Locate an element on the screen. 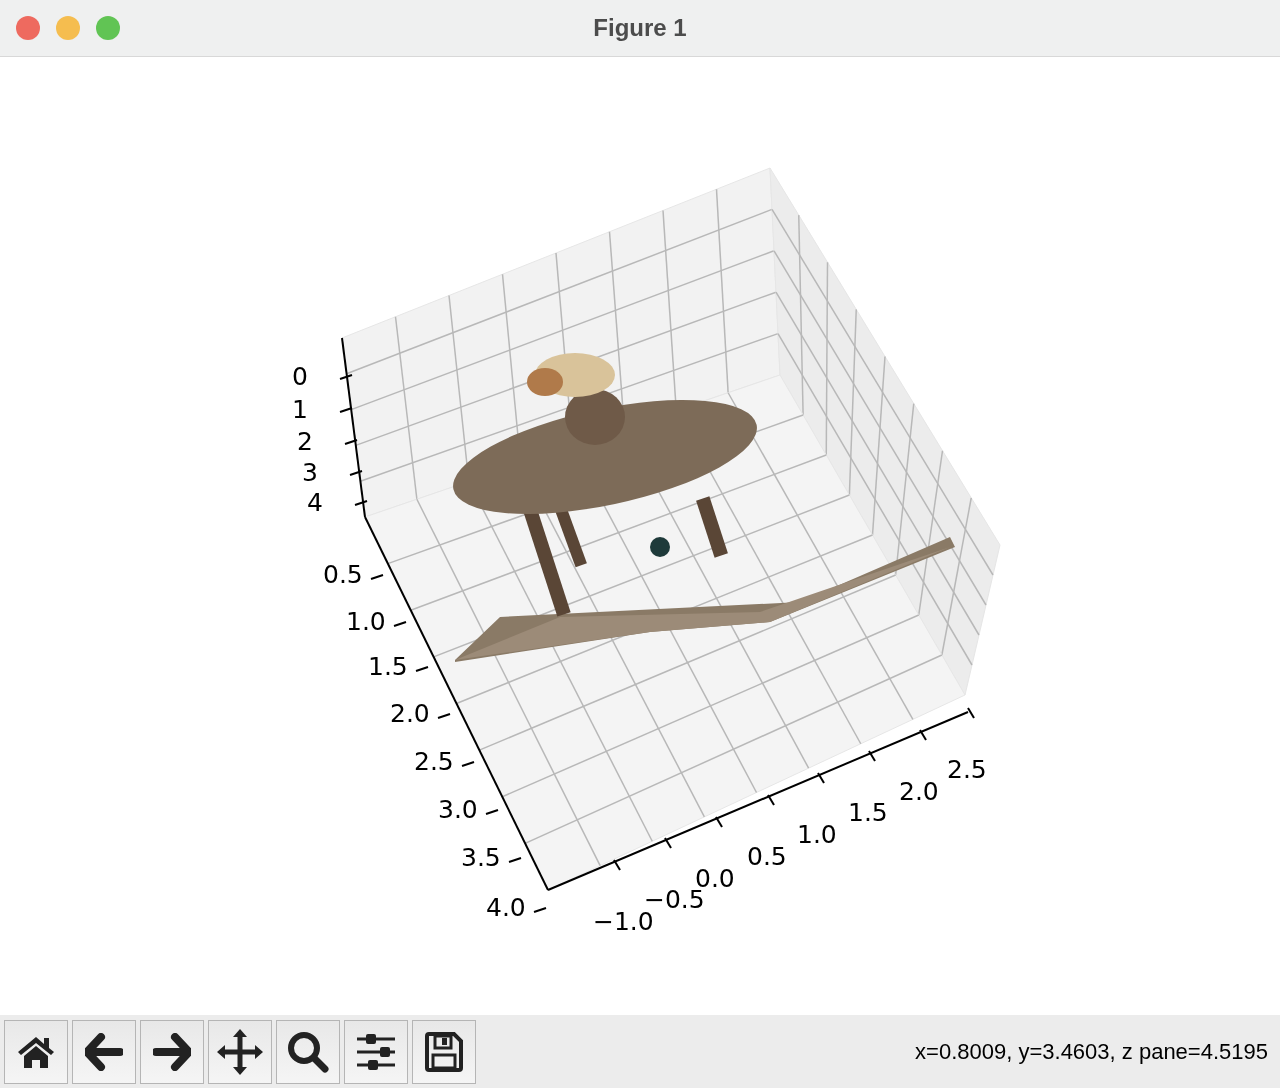 Image resolution: width=1280 pixels, height=1088 pixels. back-button is located at coordinates (104, 1051).